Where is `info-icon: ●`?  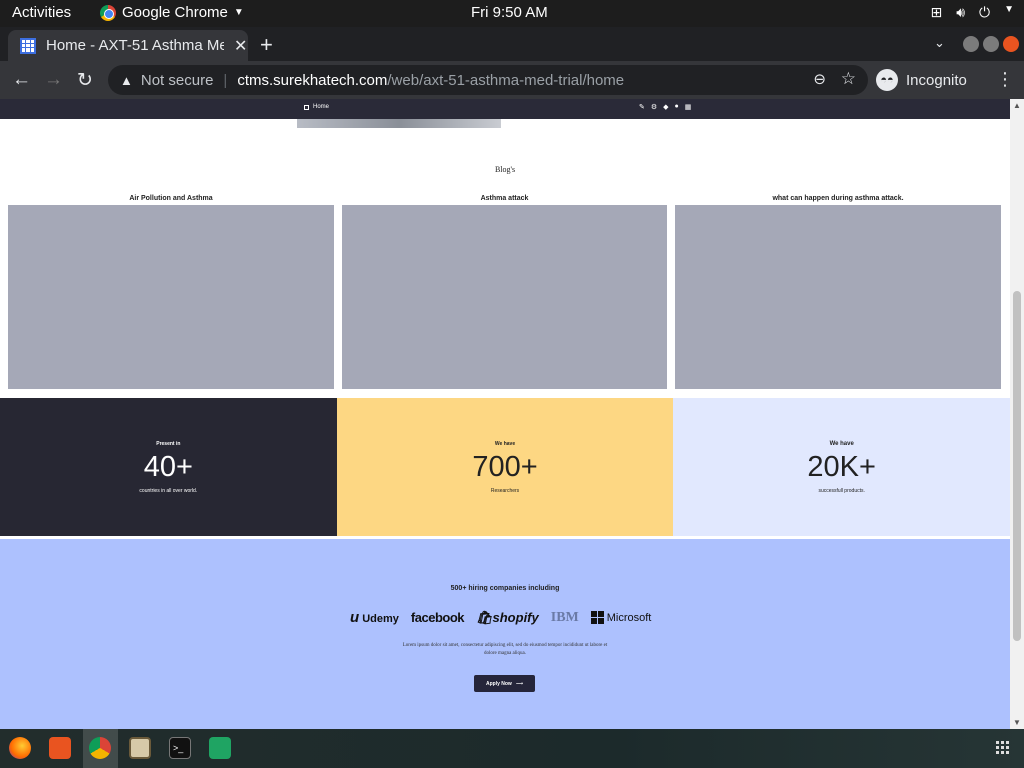
info-icon: ● is located at coordinates (677, 107).